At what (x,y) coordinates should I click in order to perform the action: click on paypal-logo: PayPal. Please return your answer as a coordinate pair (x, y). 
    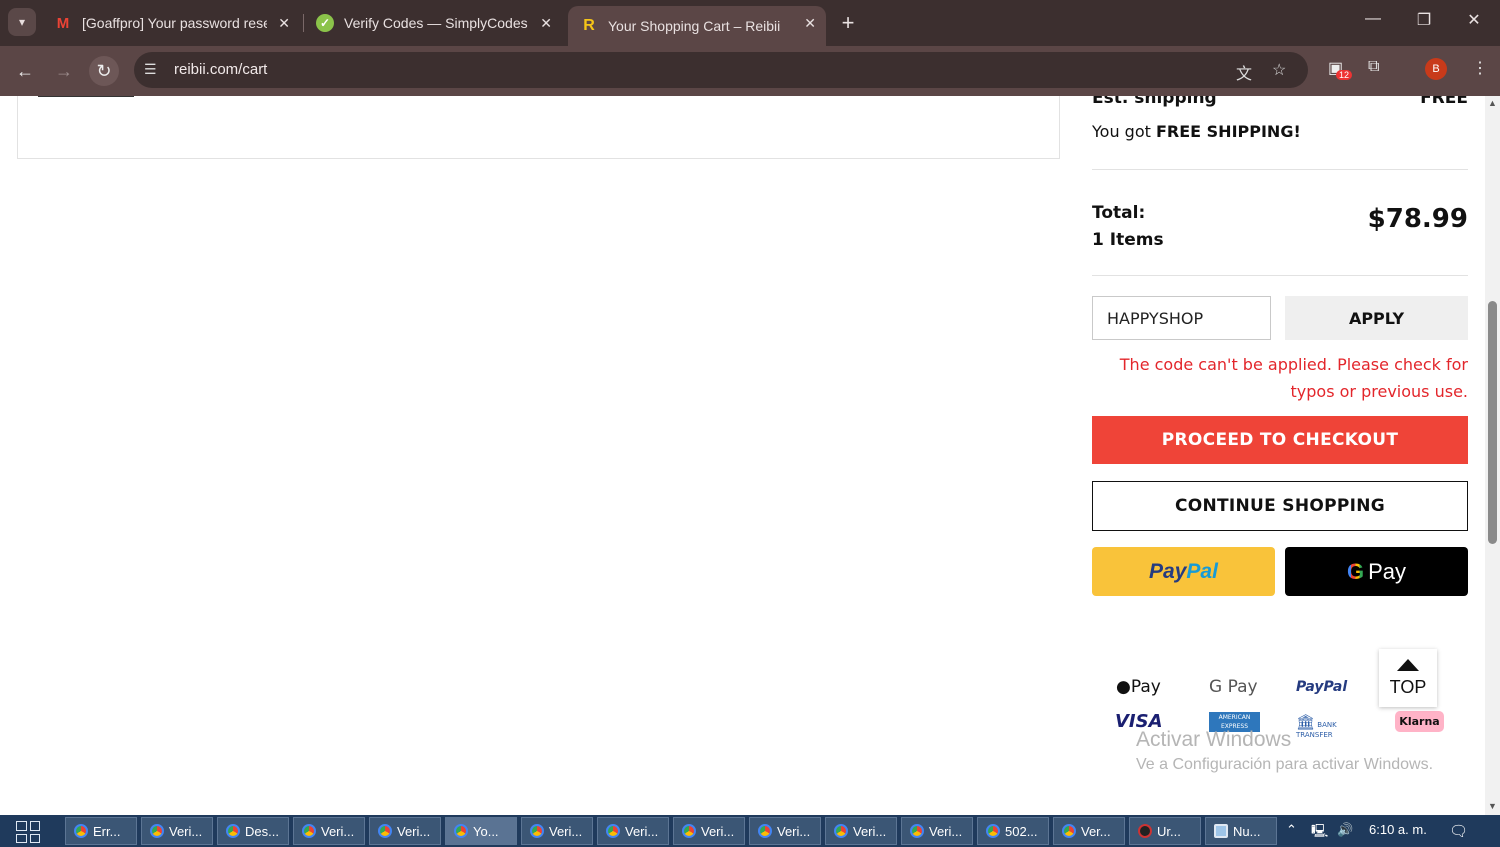
    Looking at the image, I should click on (1322, 687).